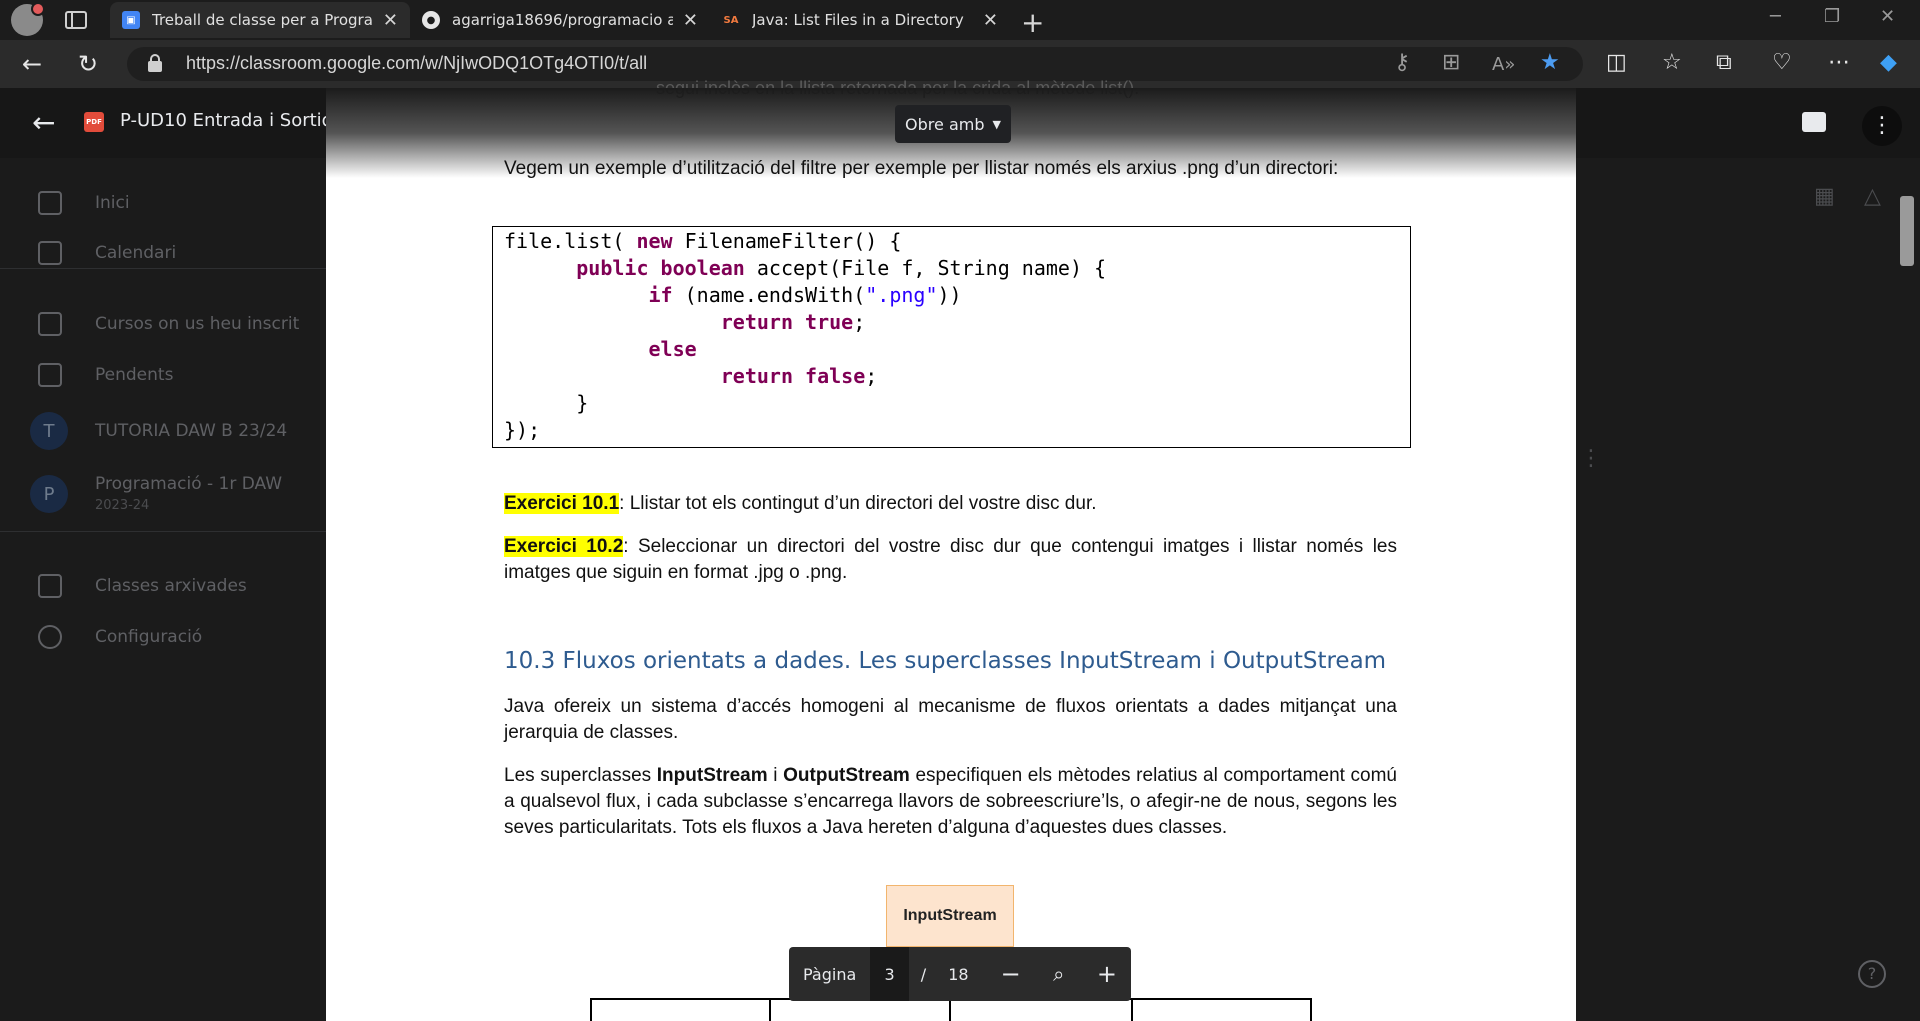 This screenshot has height=1021, width=1920. Describe the element at coordinates (197, 324) in the screenshot. I see `sidebar-item-label: Cursos on us heu inscrit` at that location.